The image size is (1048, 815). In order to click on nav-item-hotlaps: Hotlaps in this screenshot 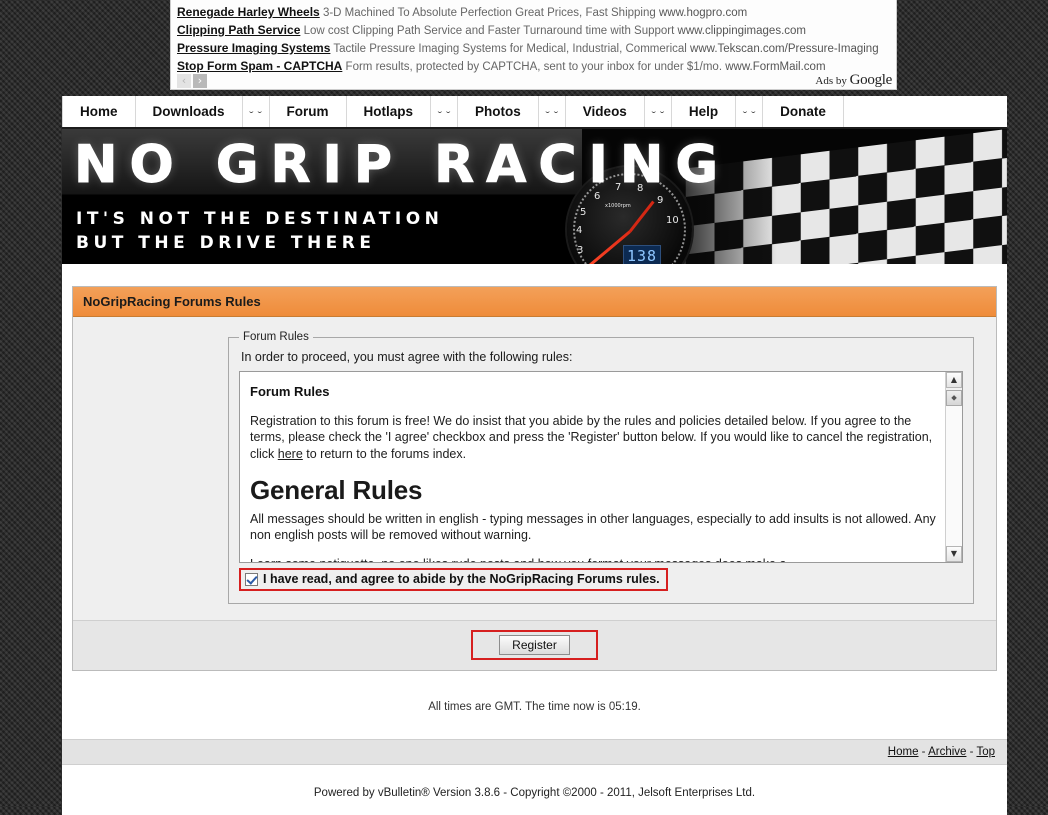, I will do `click(389, 111)`.